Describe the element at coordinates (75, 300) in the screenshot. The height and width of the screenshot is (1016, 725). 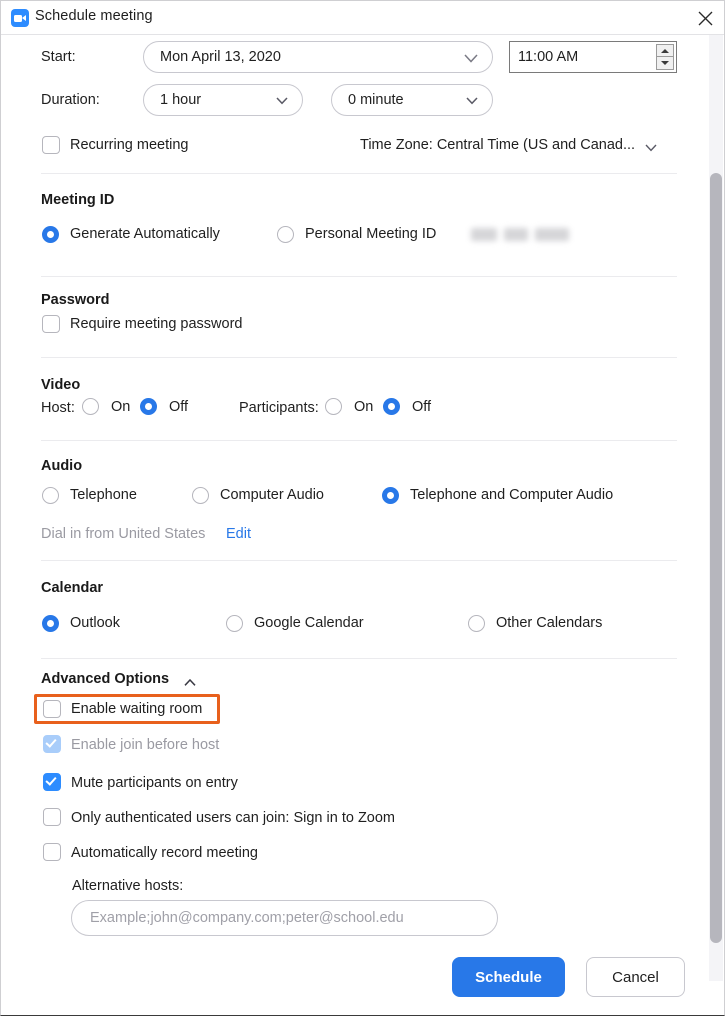
I see `password-heading: Password` at that location.